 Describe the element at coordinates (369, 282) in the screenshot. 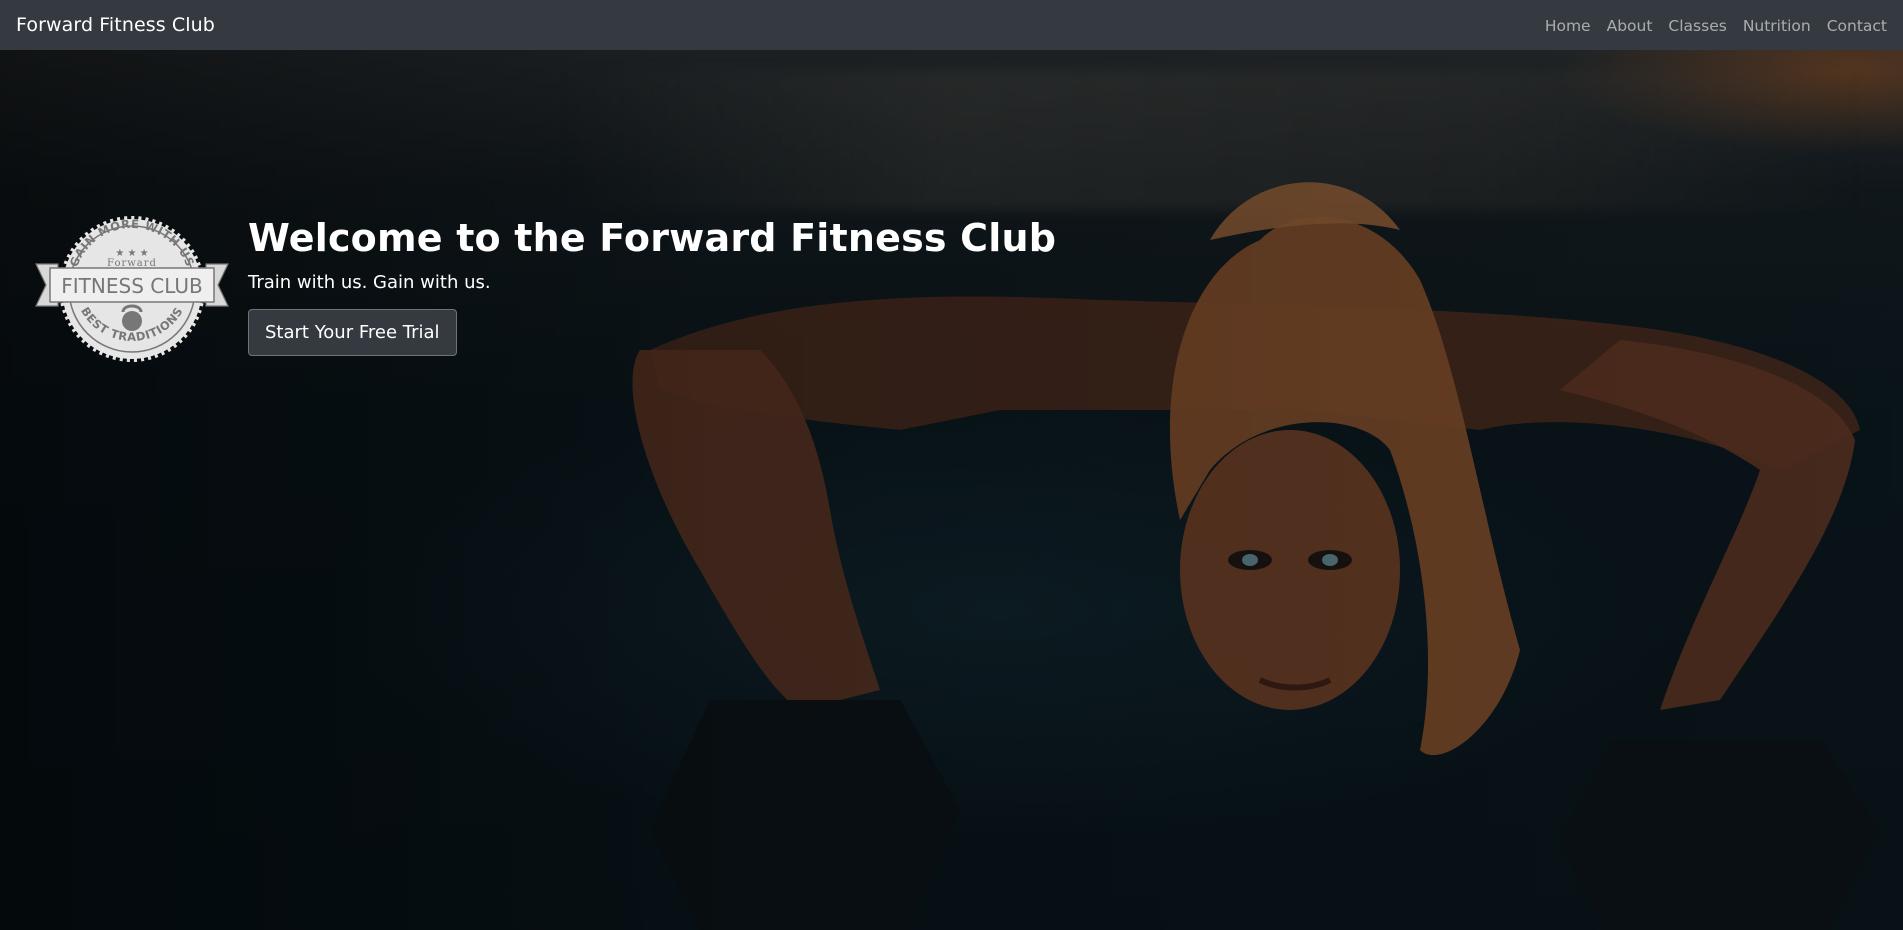

I see `hero-subtitle: Train with us. Gain with us.` at that location.